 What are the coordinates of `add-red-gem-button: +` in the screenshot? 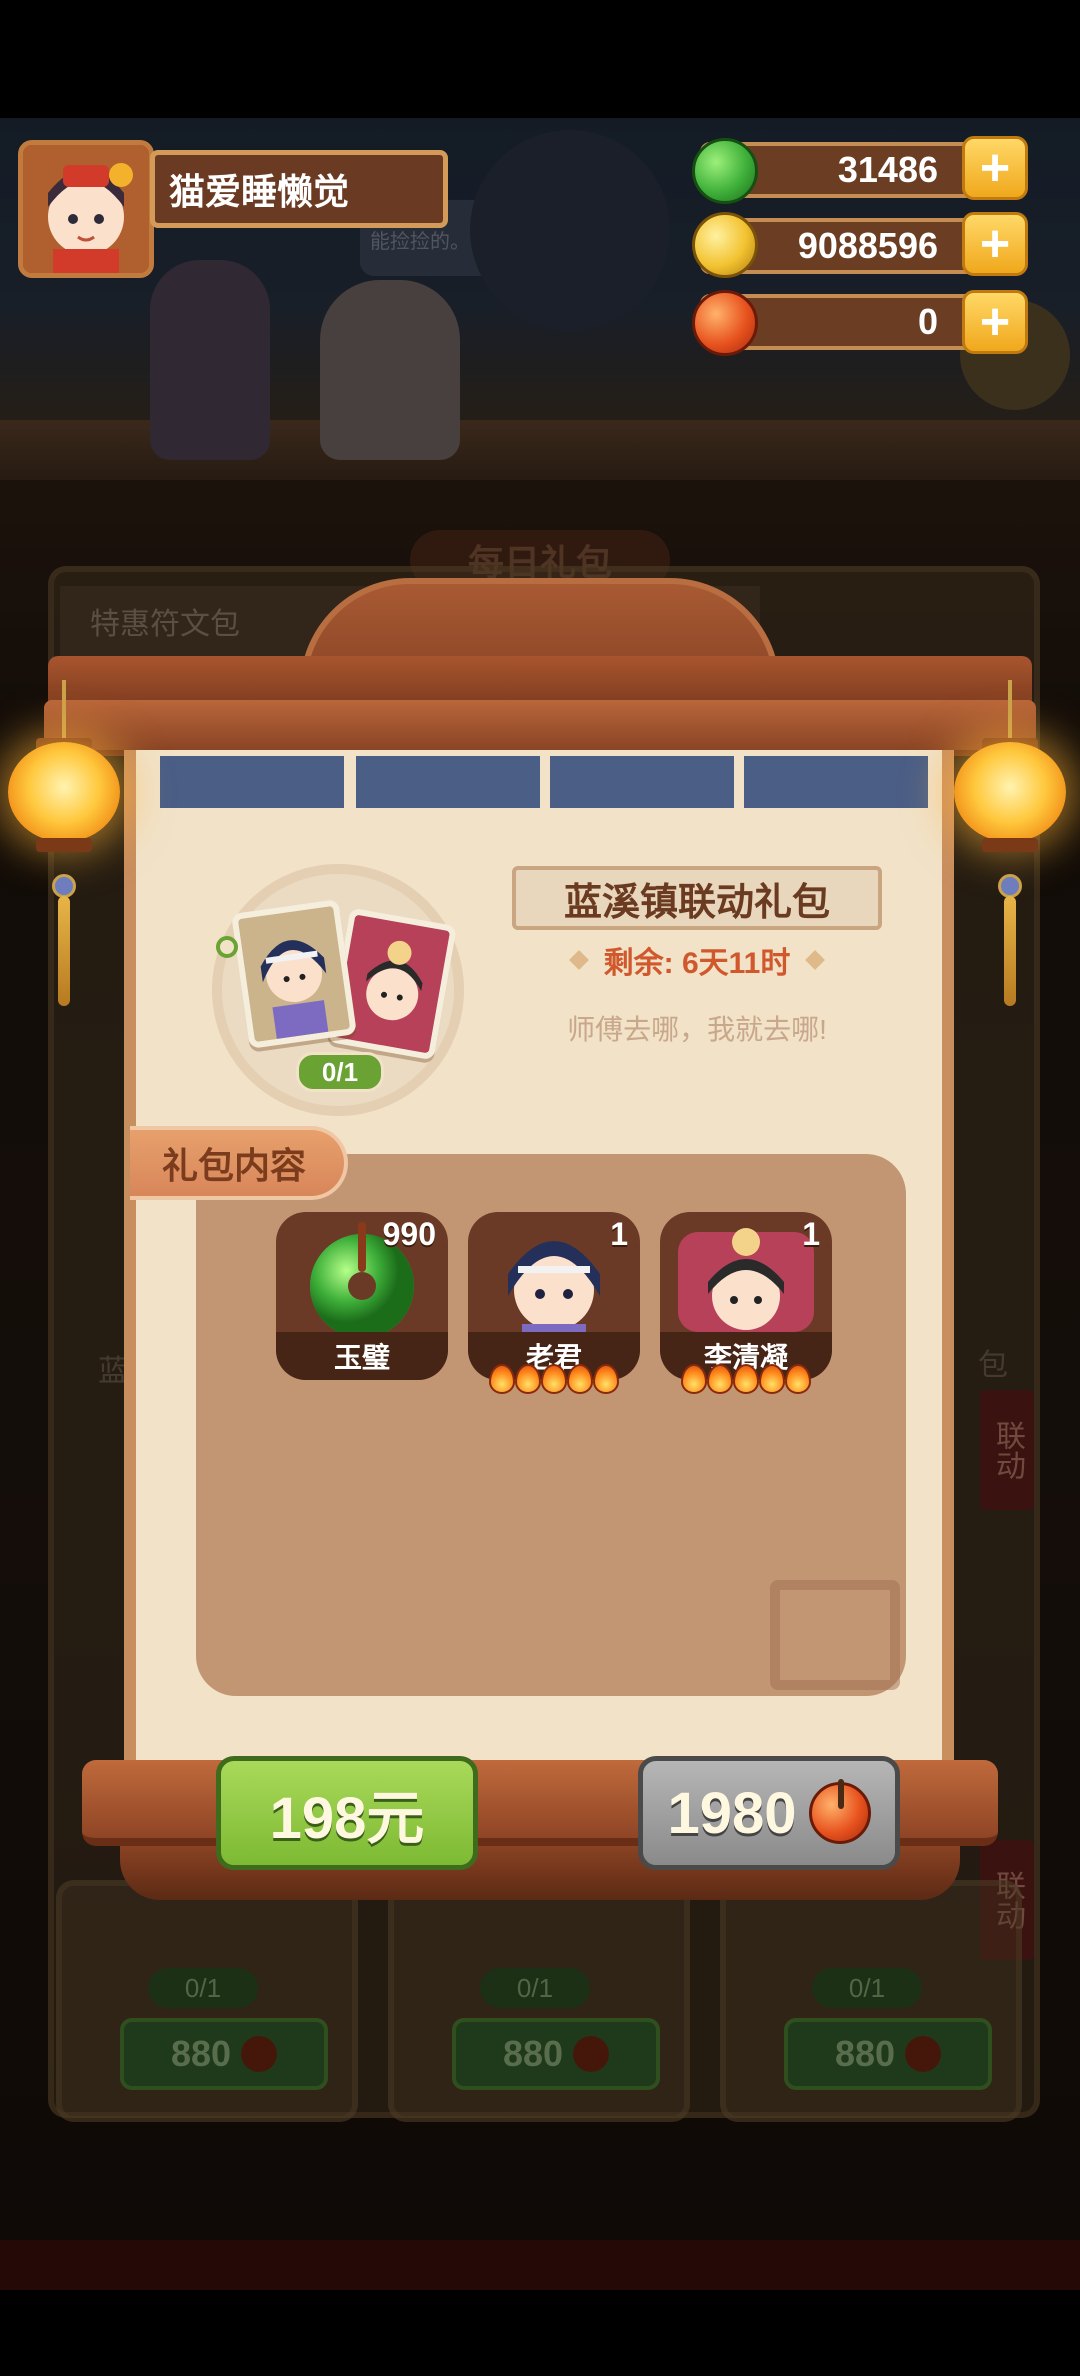 It's located at (995, 322).